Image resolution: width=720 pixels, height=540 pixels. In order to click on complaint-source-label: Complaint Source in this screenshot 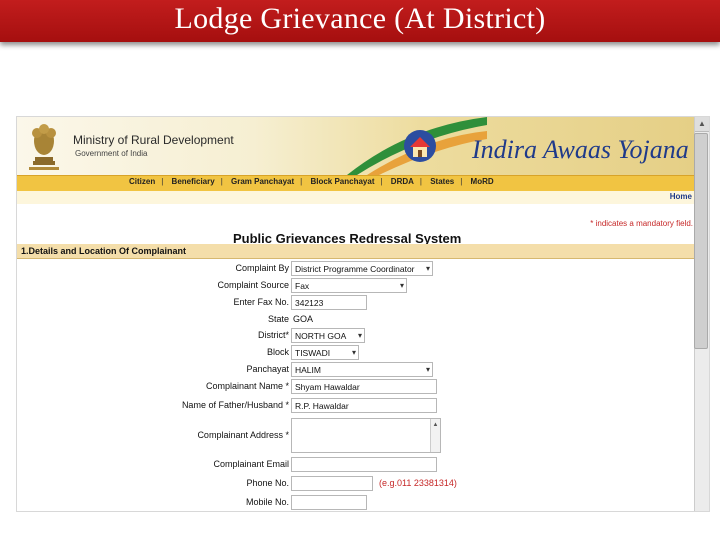, I will do `click(253, 285)`.